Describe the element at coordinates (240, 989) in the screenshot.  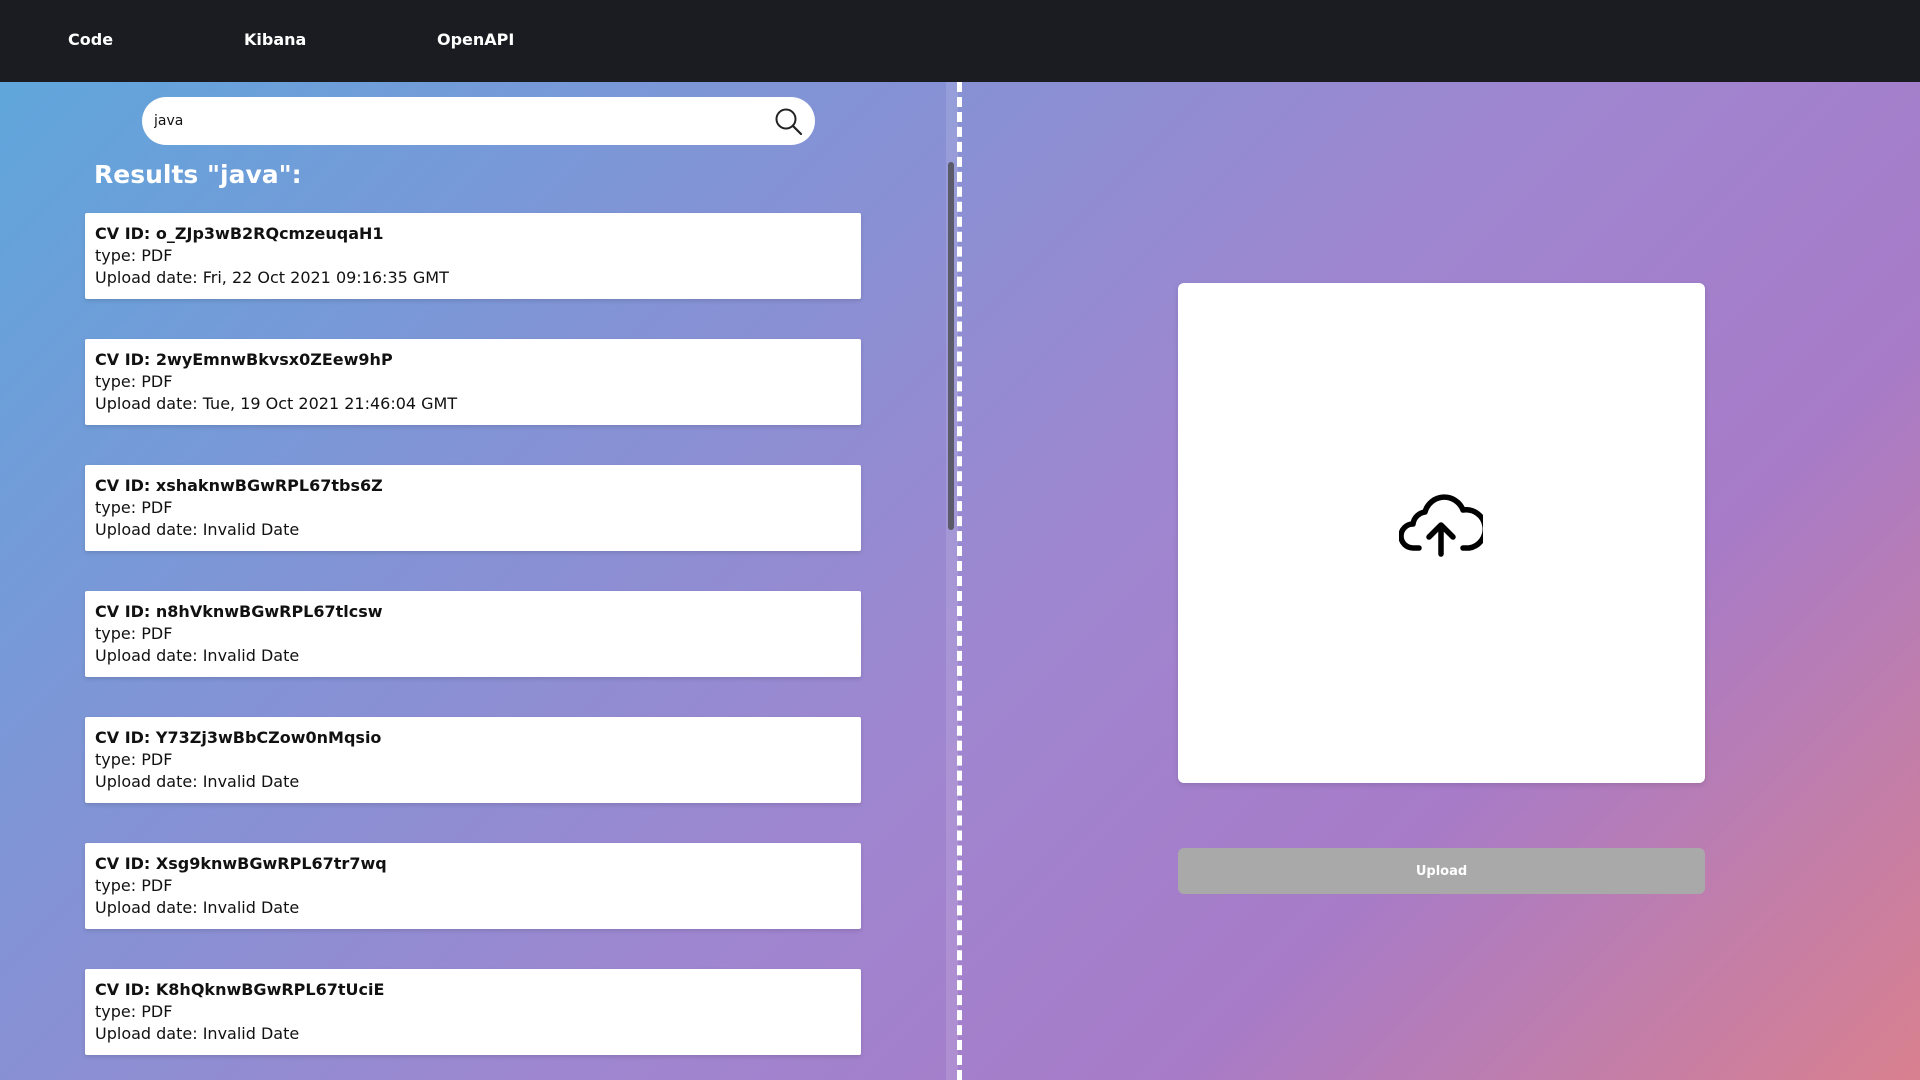
I see `cv-id: CV ID: K8hQknwBGwRPL67tUciE` at that location.